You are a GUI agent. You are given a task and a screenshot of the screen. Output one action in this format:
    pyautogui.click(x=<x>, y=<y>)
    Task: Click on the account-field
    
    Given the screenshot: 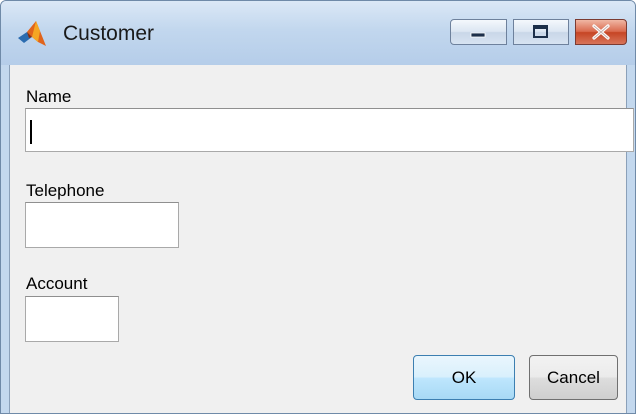 What is the action you would take?
    pyautogui.click(x=72, y=319)
    